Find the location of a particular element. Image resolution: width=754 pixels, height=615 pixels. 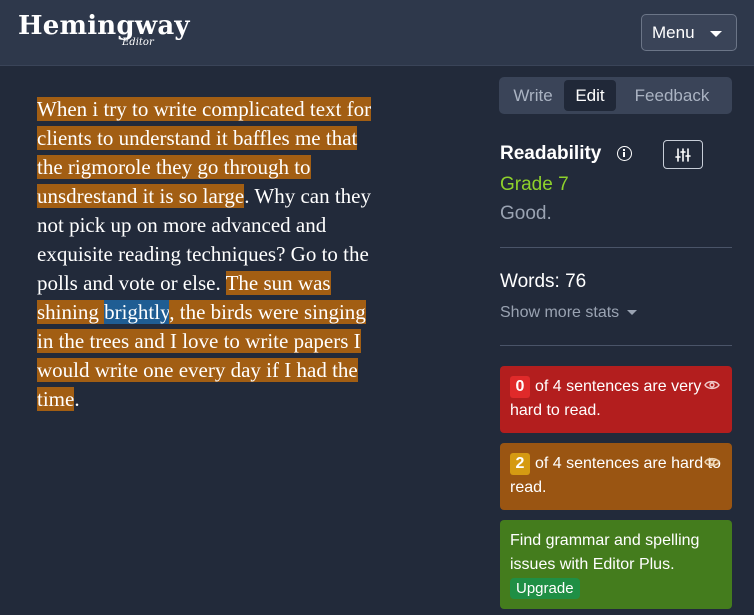

readability-settings-button is located at coordinates (683, 154).